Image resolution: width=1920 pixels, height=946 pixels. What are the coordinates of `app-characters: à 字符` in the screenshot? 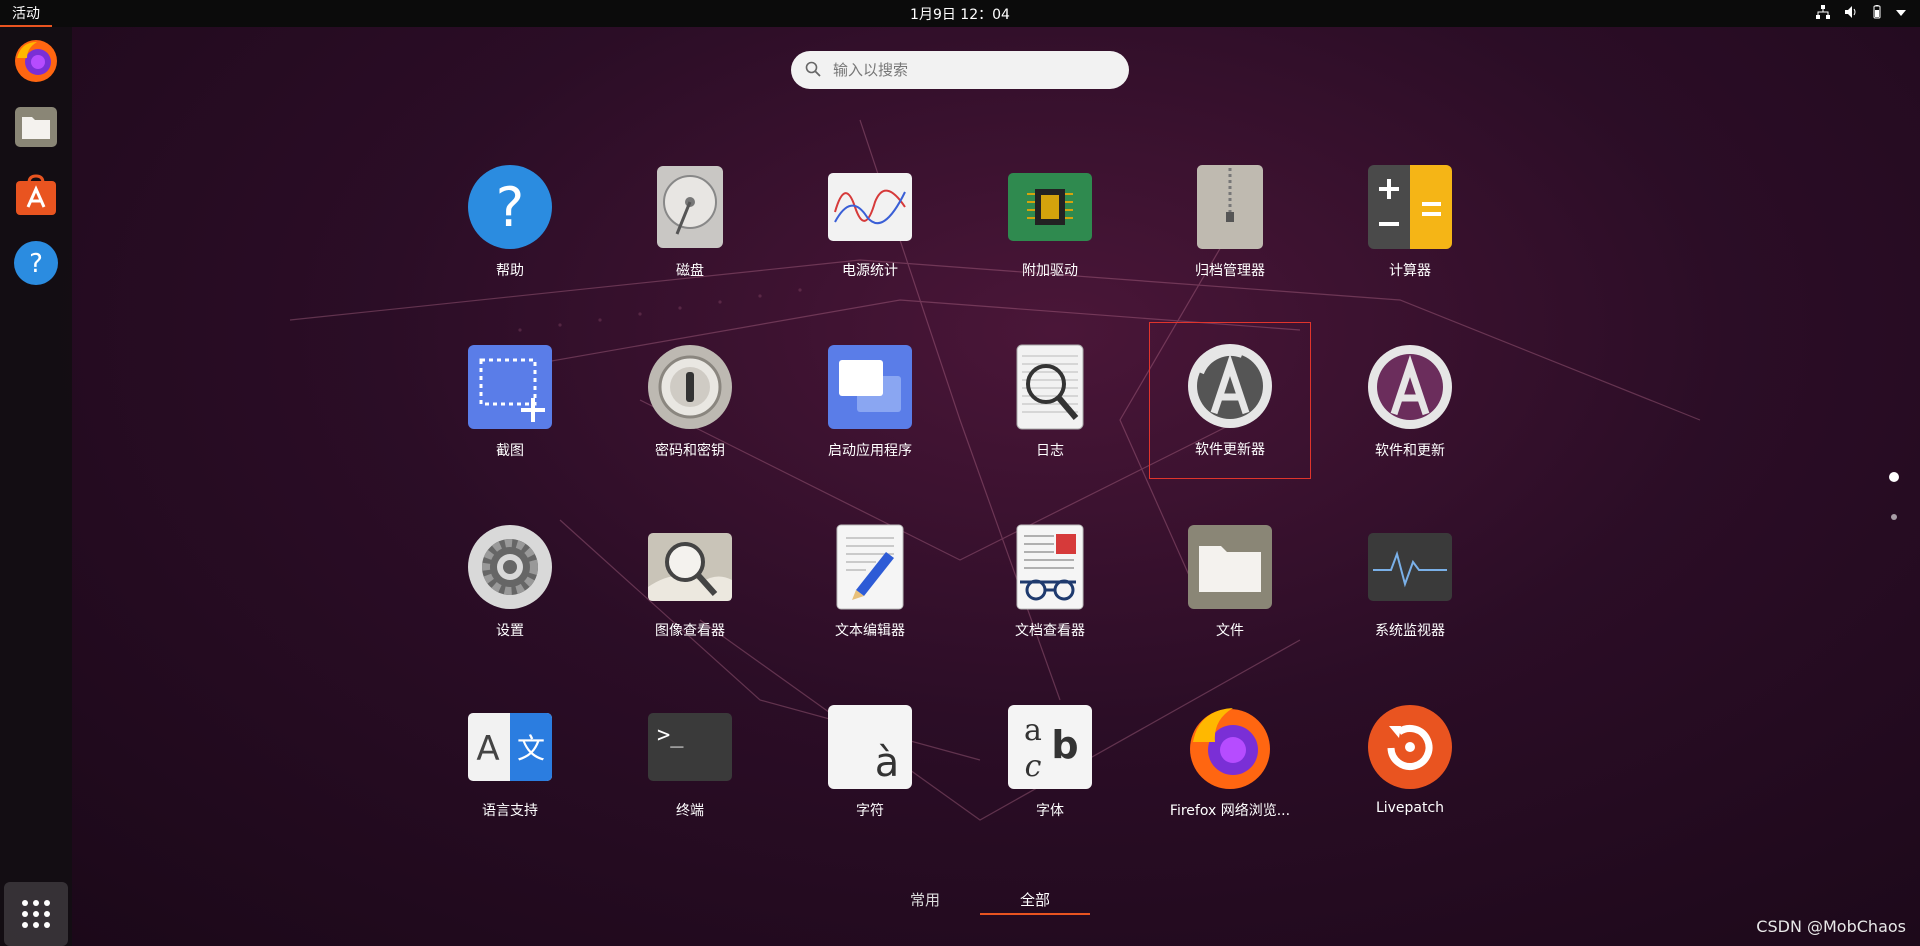 It's located at (870, 765).